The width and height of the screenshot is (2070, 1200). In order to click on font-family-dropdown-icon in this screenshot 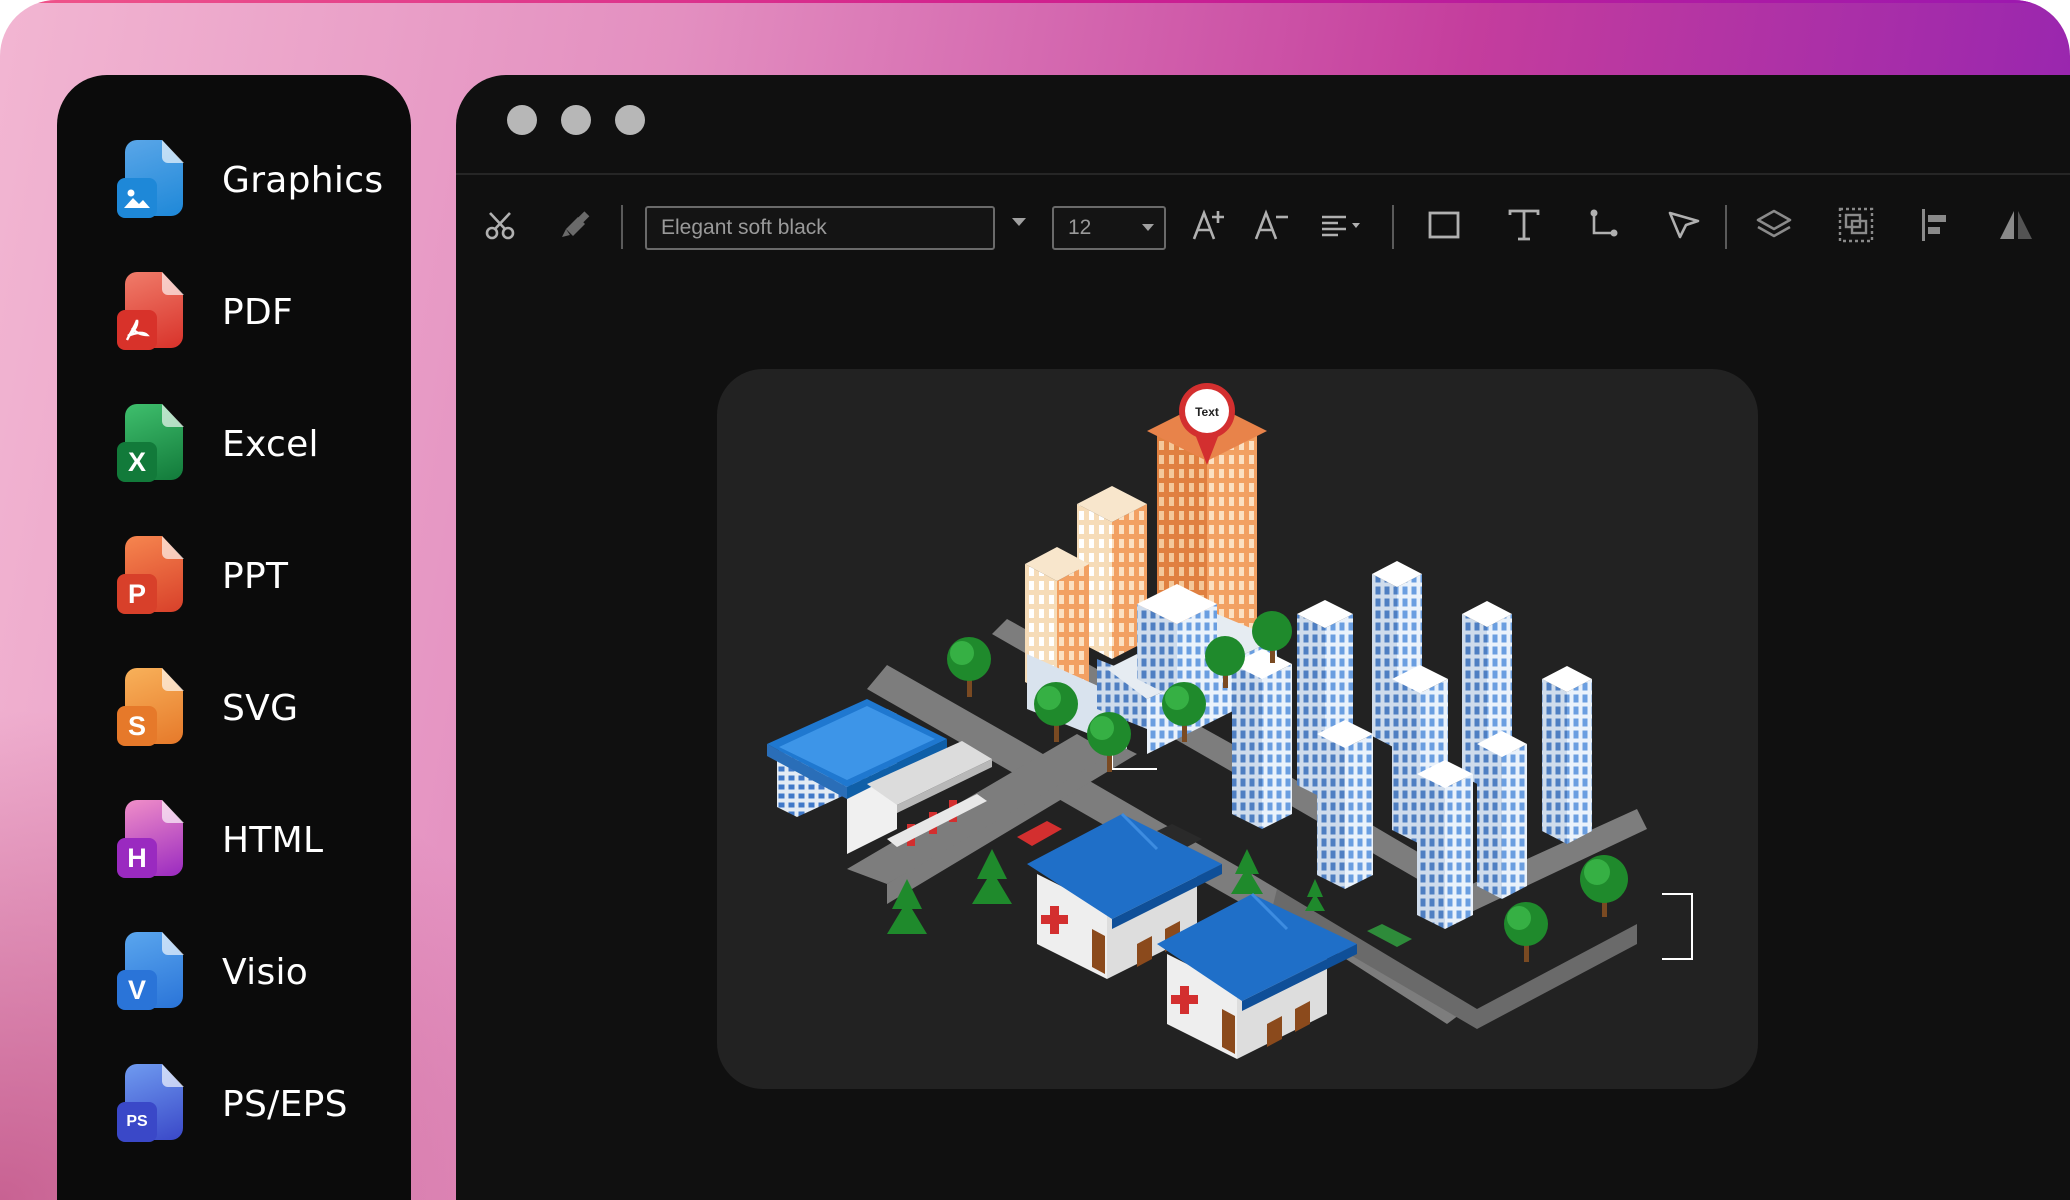, I will do `click(1019, 222)`.